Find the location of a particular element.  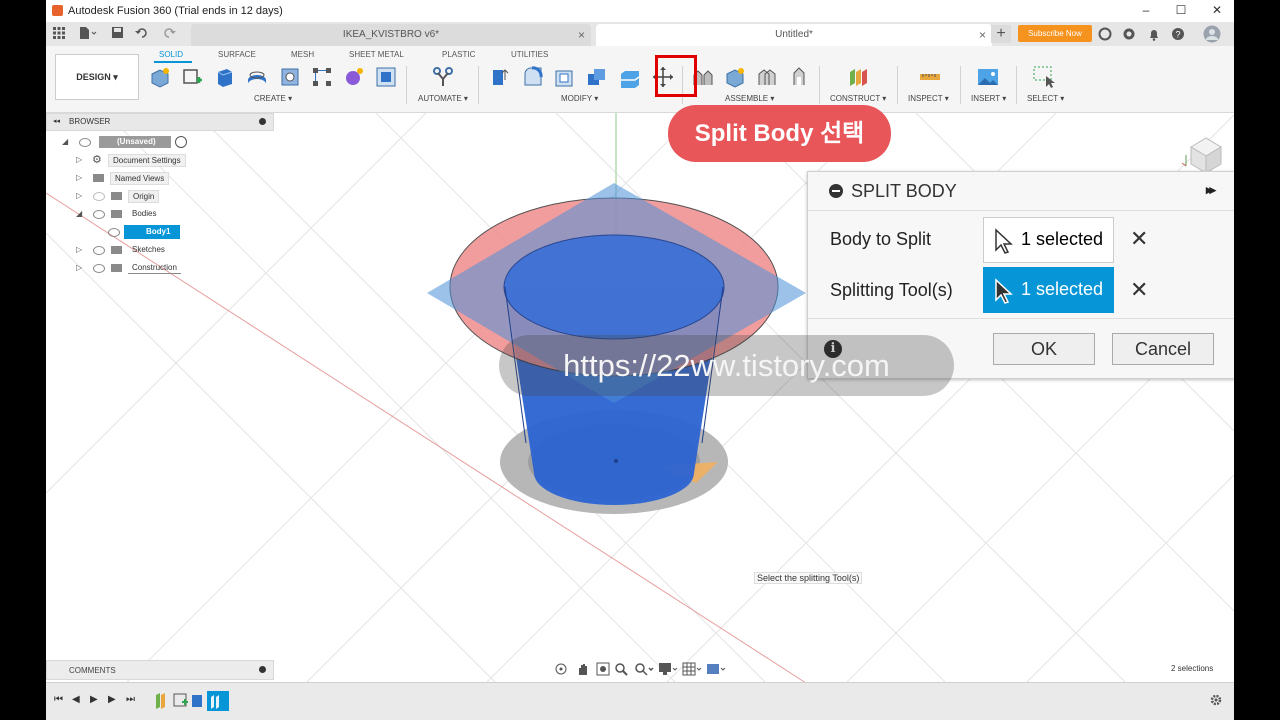

redo-icon is located at coordinates (175, 33).